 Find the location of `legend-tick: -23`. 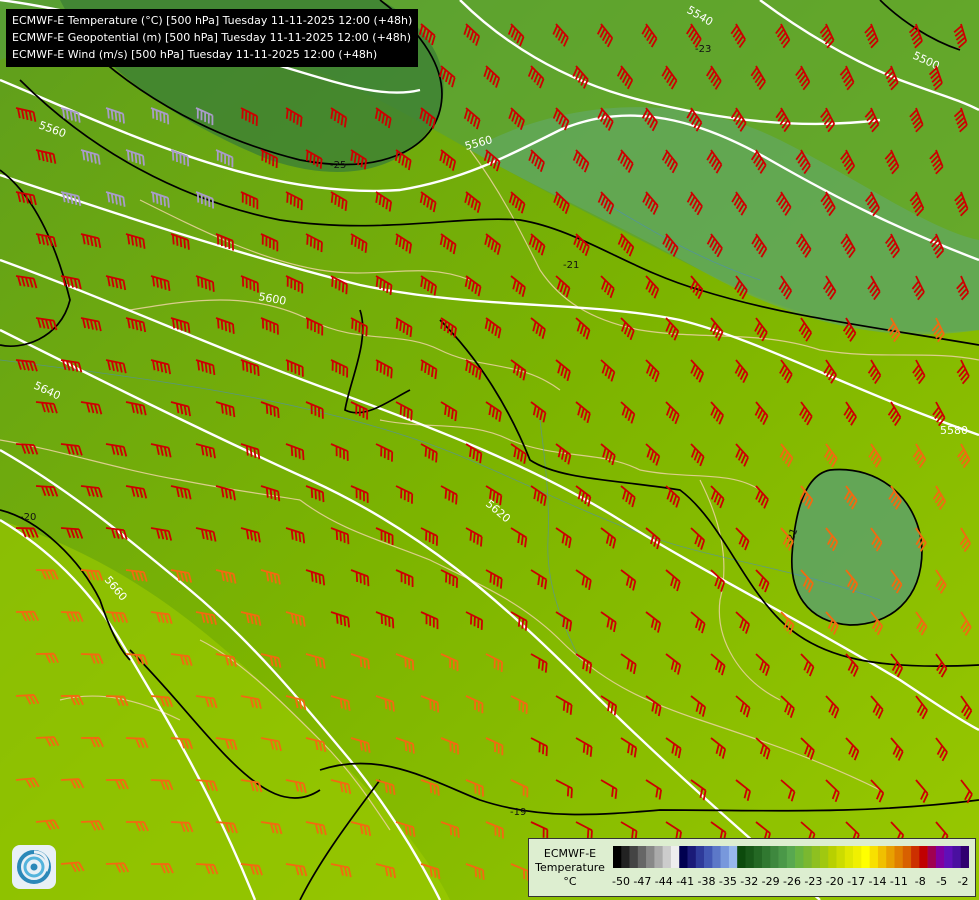

legend-tick: -23 is located at coordinates (813, 881).